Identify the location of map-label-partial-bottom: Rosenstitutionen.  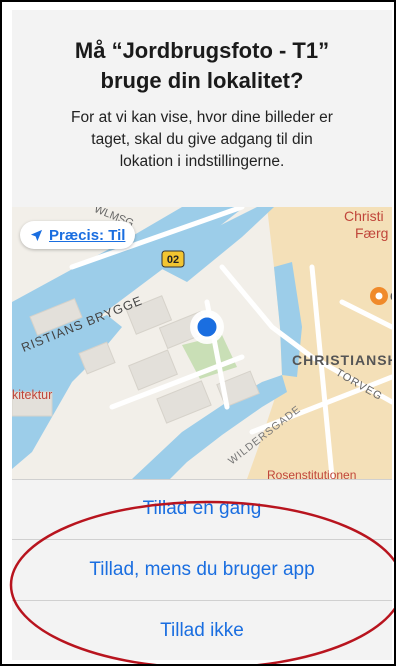
(311, 473).